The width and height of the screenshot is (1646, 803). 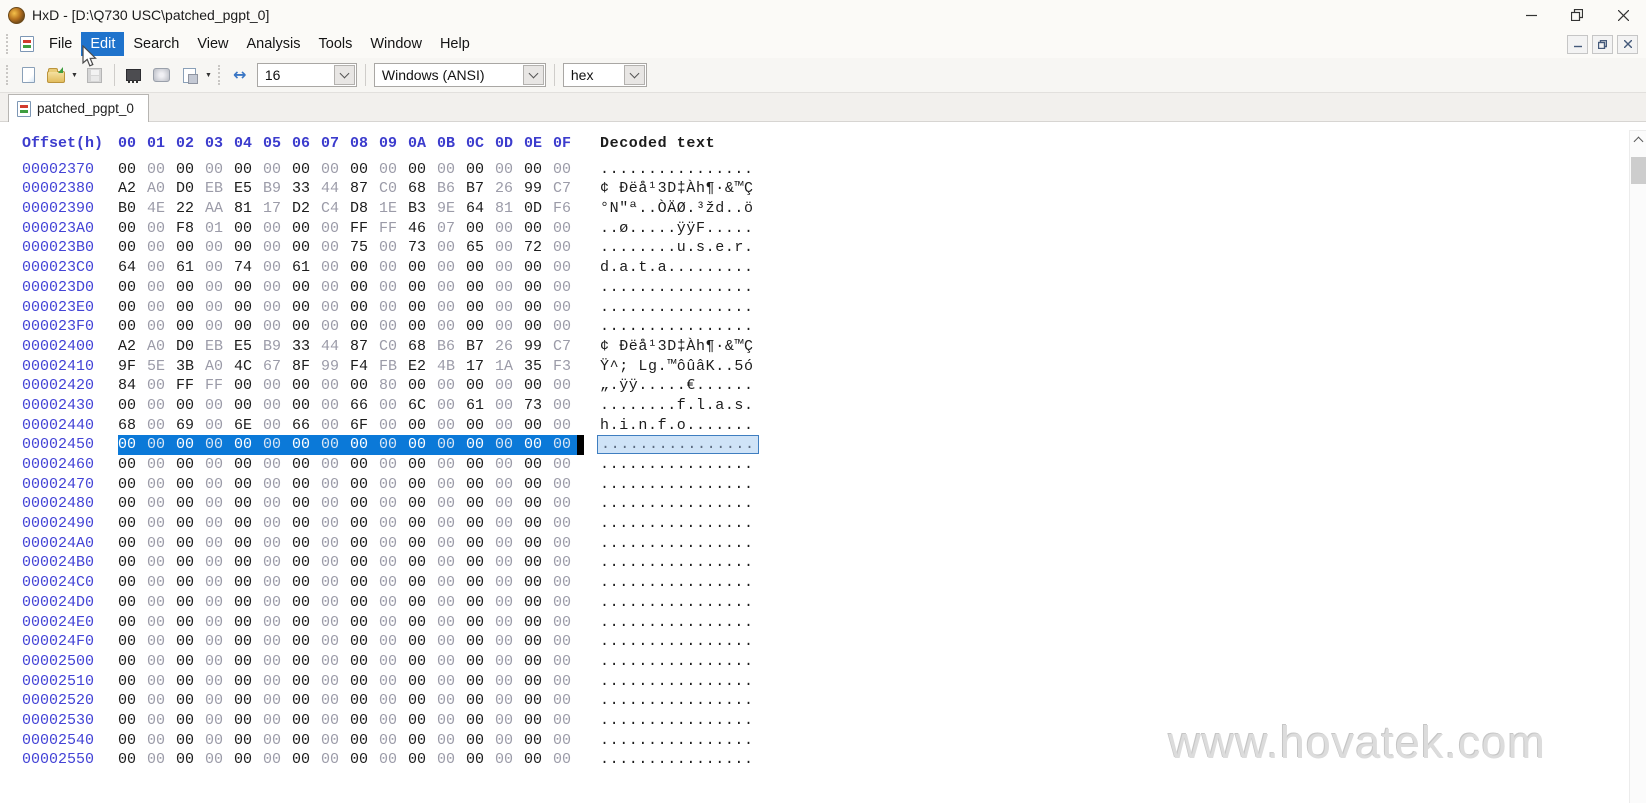 I want to click on hex-byte: 64, so click(x=132, y=268).